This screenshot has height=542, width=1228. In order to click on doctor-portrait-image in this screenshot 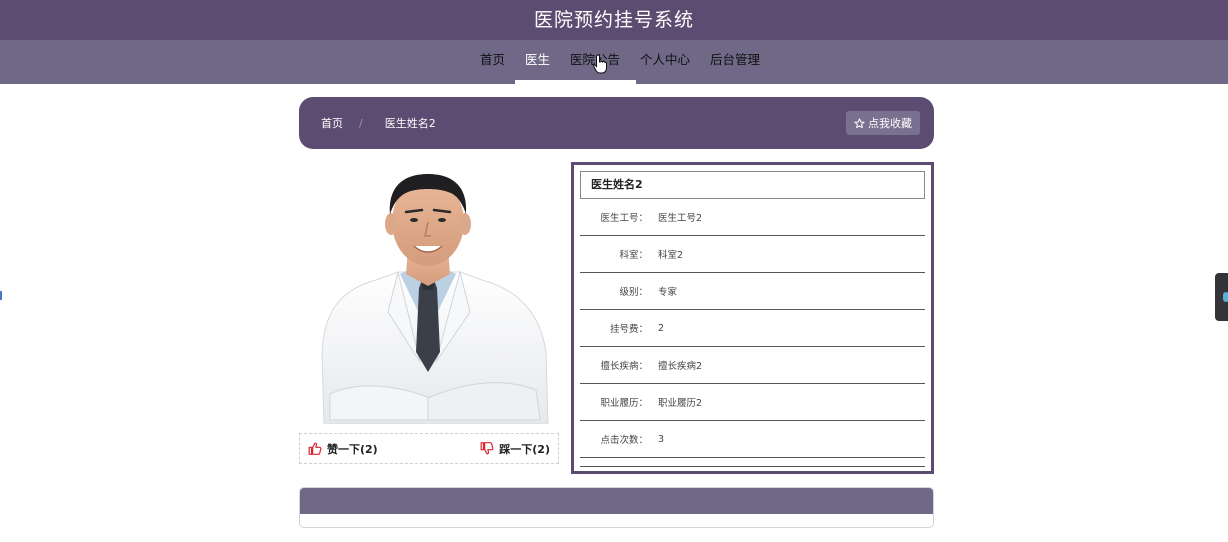, I will do `click(435, 299)`.